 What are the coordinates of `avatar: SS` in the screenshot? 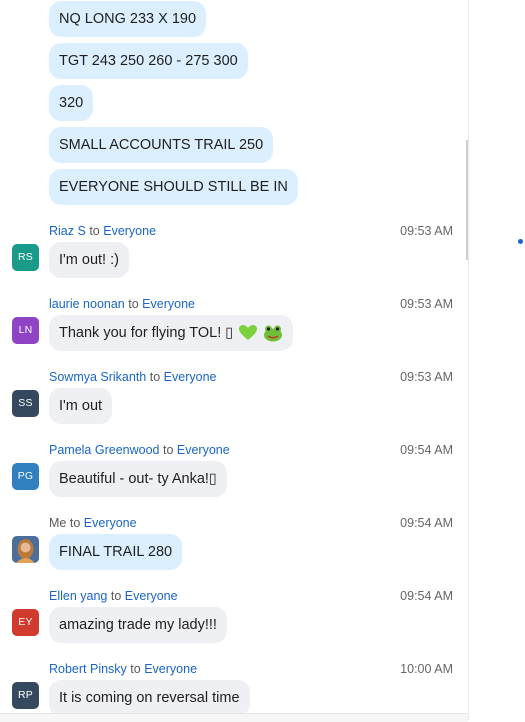 It's located at (25, 403).